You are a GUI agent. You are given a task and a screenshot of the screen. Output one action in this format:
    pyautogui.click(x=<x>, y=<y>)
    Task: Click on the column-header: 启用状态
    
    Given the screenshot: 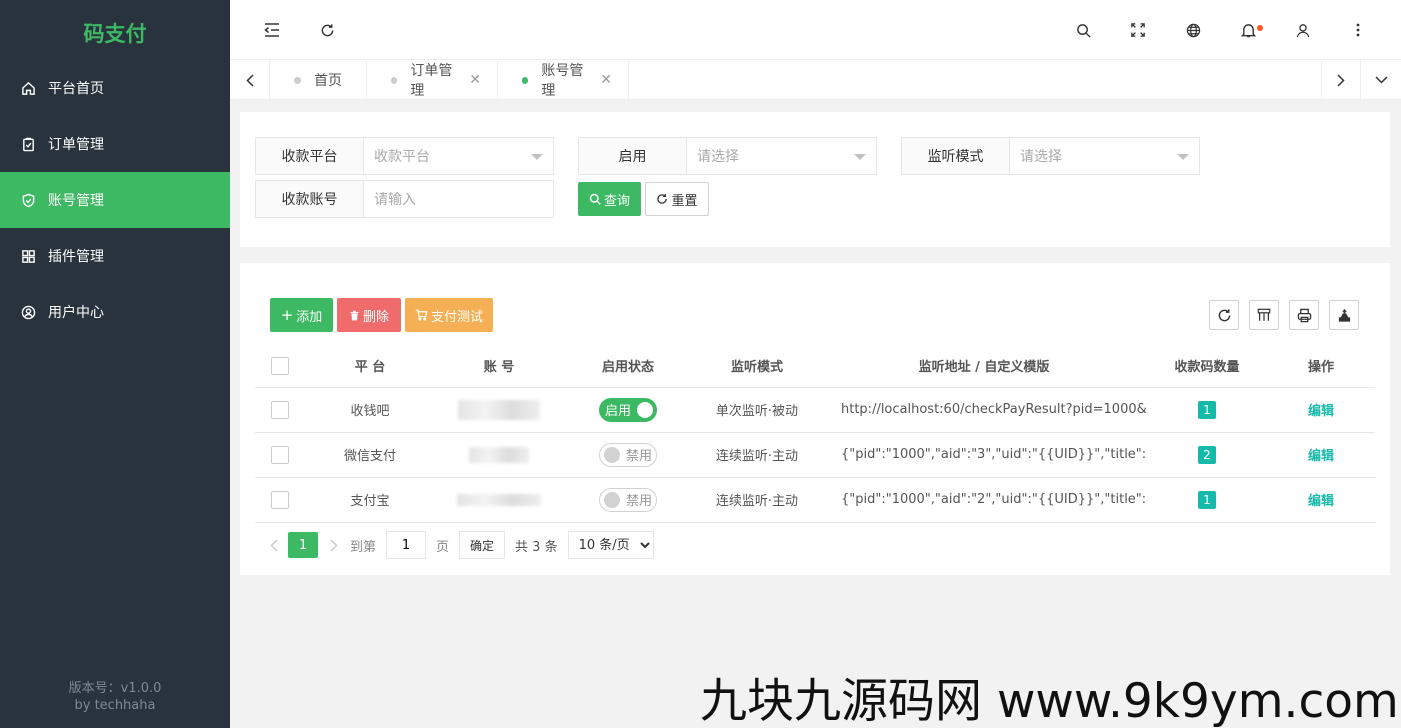 What is the action you would take?
    pyautogui.click(x=628, y=366)
    